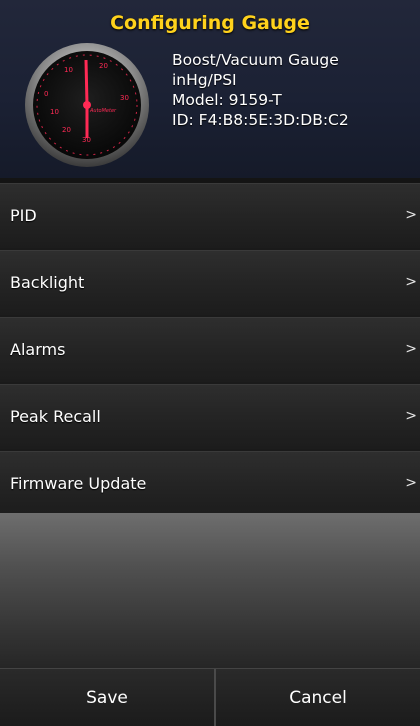  What do you see at coordinates (47, 282) in the screenshot?
I see `menu-item-label: Backlight` at bounding box center [47, 282].